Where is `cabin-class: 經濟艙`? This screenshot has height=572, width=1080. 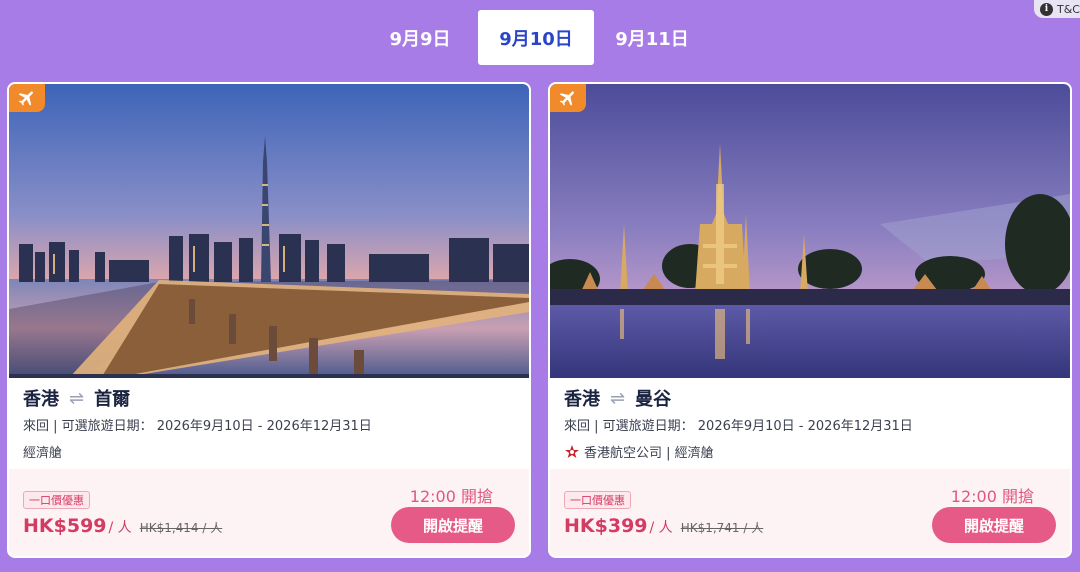
cabin-class: 經濟艙 is located at coordinates (42, 451).